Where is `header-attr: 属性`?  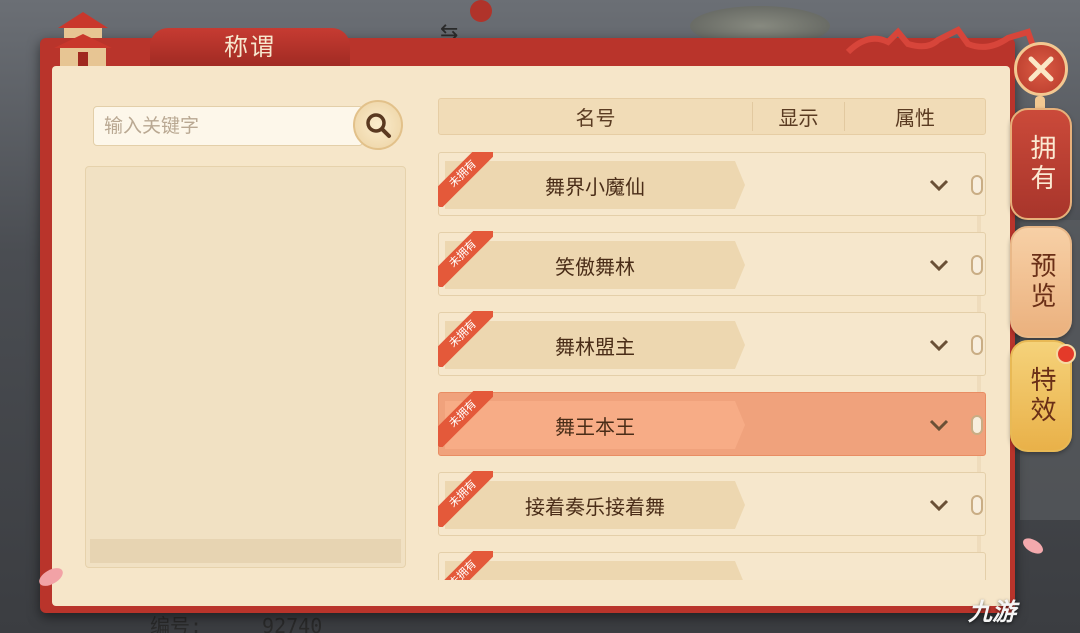 header-attr: 属性 is located at coordinates (915, 118).